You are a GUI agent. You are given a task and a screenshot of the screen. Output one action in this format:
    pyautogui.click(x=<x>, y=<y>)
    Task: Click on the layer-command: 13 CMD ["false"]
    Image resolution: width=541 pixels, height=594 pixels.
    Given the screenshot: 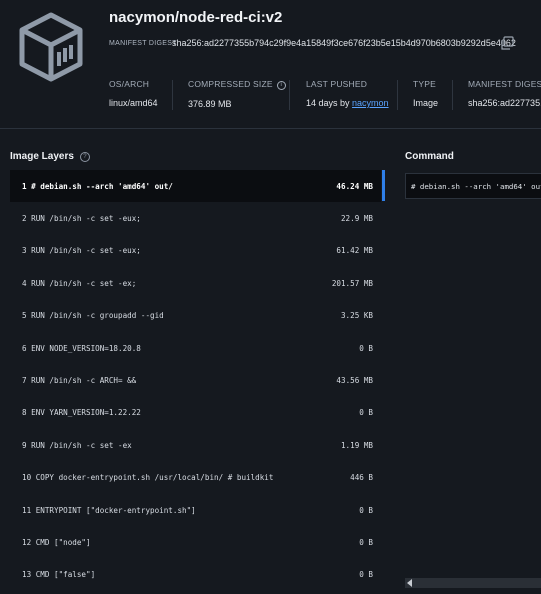 What is the action you would take?
    pyautogui.click(x=59, y=575)
    